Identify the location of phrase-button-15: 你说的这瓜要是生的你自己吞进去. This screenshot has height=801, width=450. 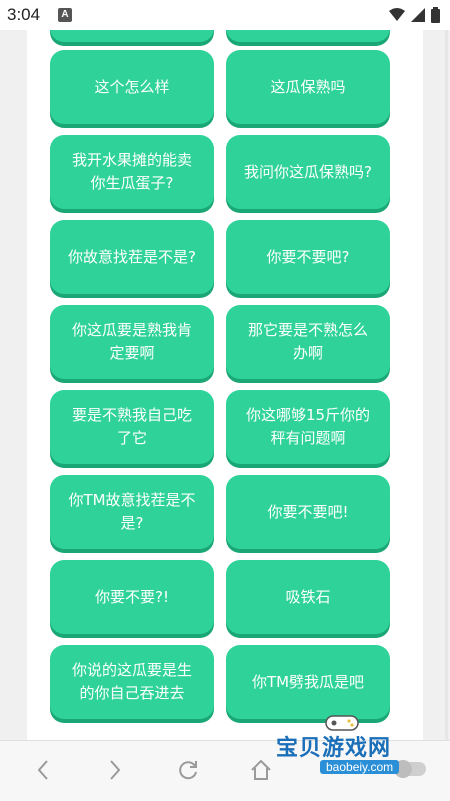
(132, 682).